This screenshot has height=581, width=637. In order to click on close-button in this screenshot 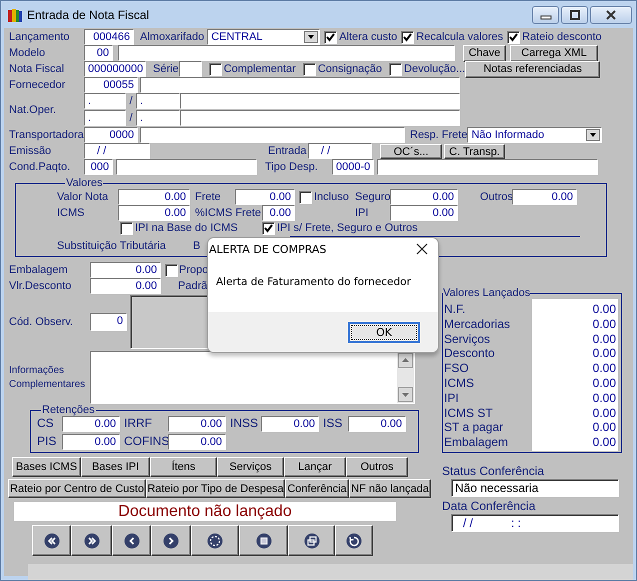, I will do `click(611, 15)`.